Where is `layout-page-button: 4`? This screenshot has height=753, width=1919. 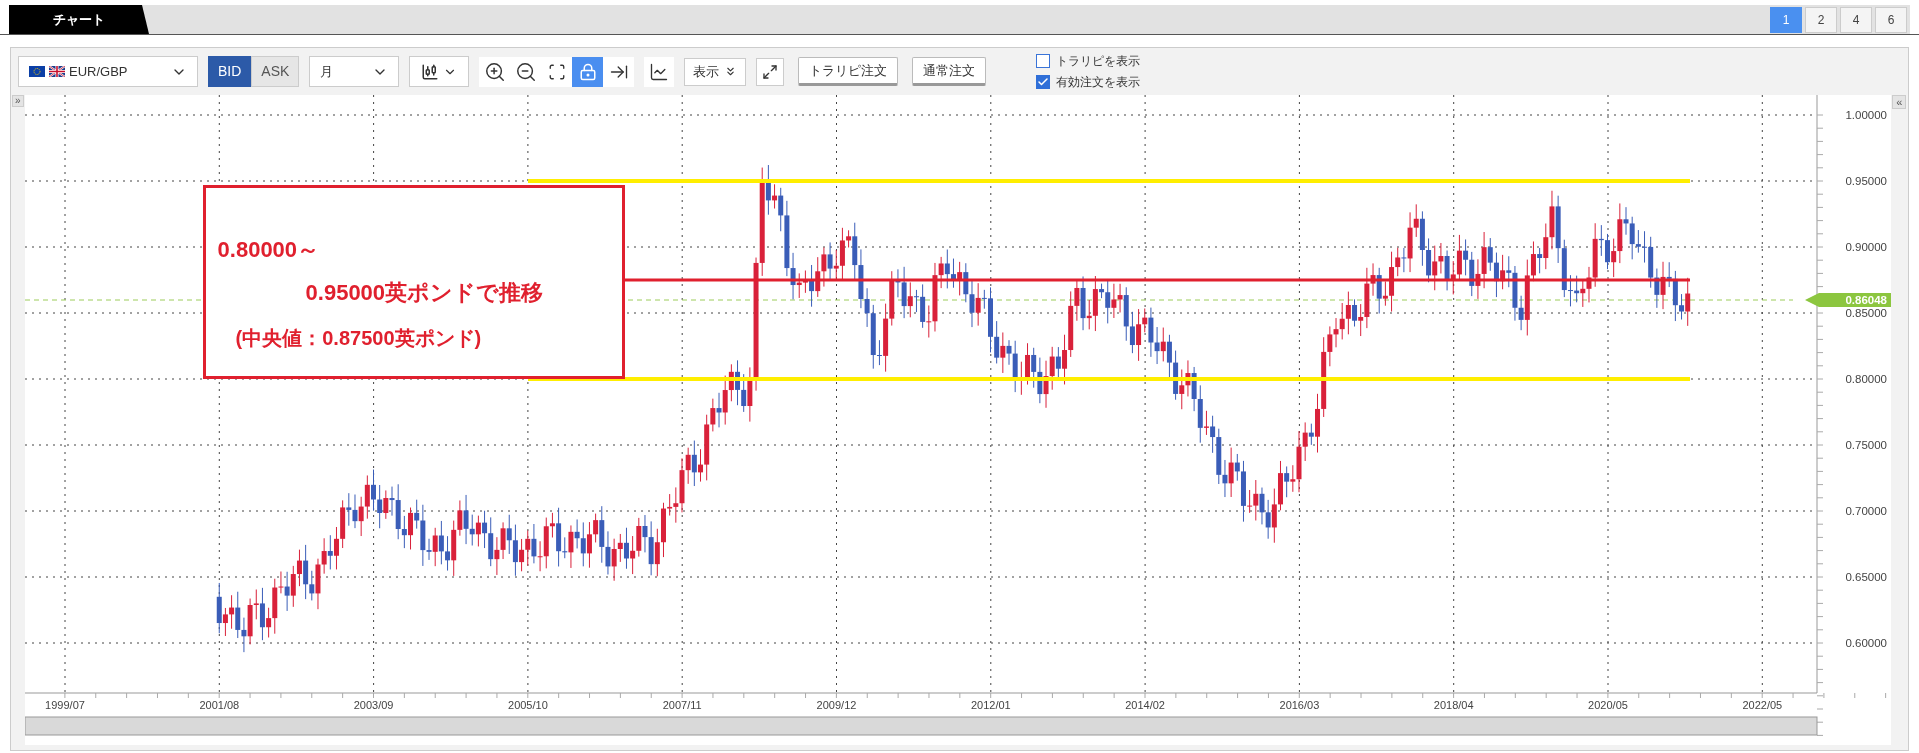
layout-page-button: 4 is located at coordinates (1856, 19).